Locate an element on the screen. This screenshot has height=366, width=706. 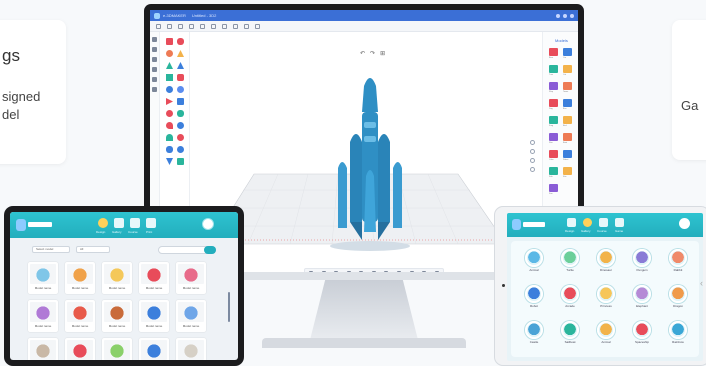
sketch-tool-icon is located at coordinates (154, 49).